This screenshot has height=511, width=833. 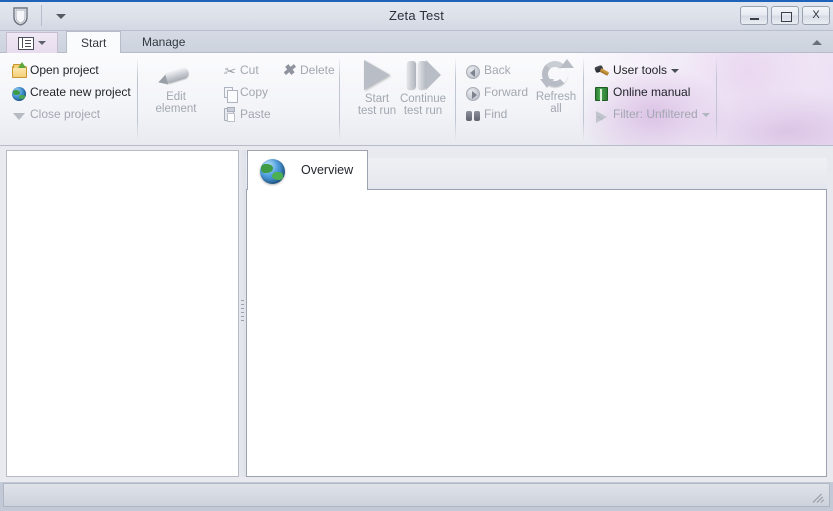 What do you see at coordinates (496, 114) in the screenshot?
I see `ribbon-item-label: Find` at bounding box center [496, 114].